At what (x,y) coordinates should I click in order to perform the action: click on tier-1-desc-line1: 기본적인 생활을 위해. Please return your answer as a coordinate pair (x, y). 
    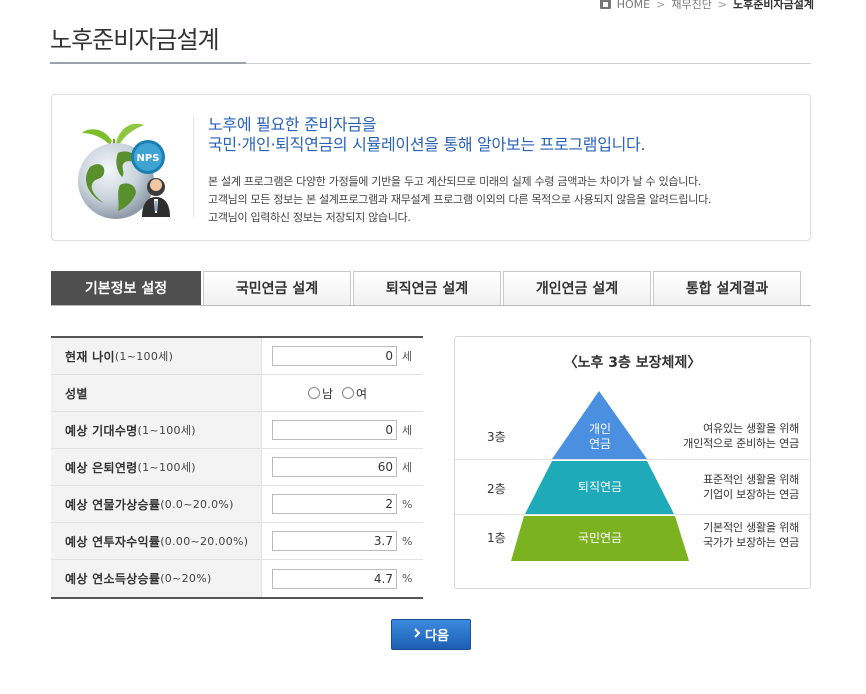
    Looking at the image, I should click on (751, 527).